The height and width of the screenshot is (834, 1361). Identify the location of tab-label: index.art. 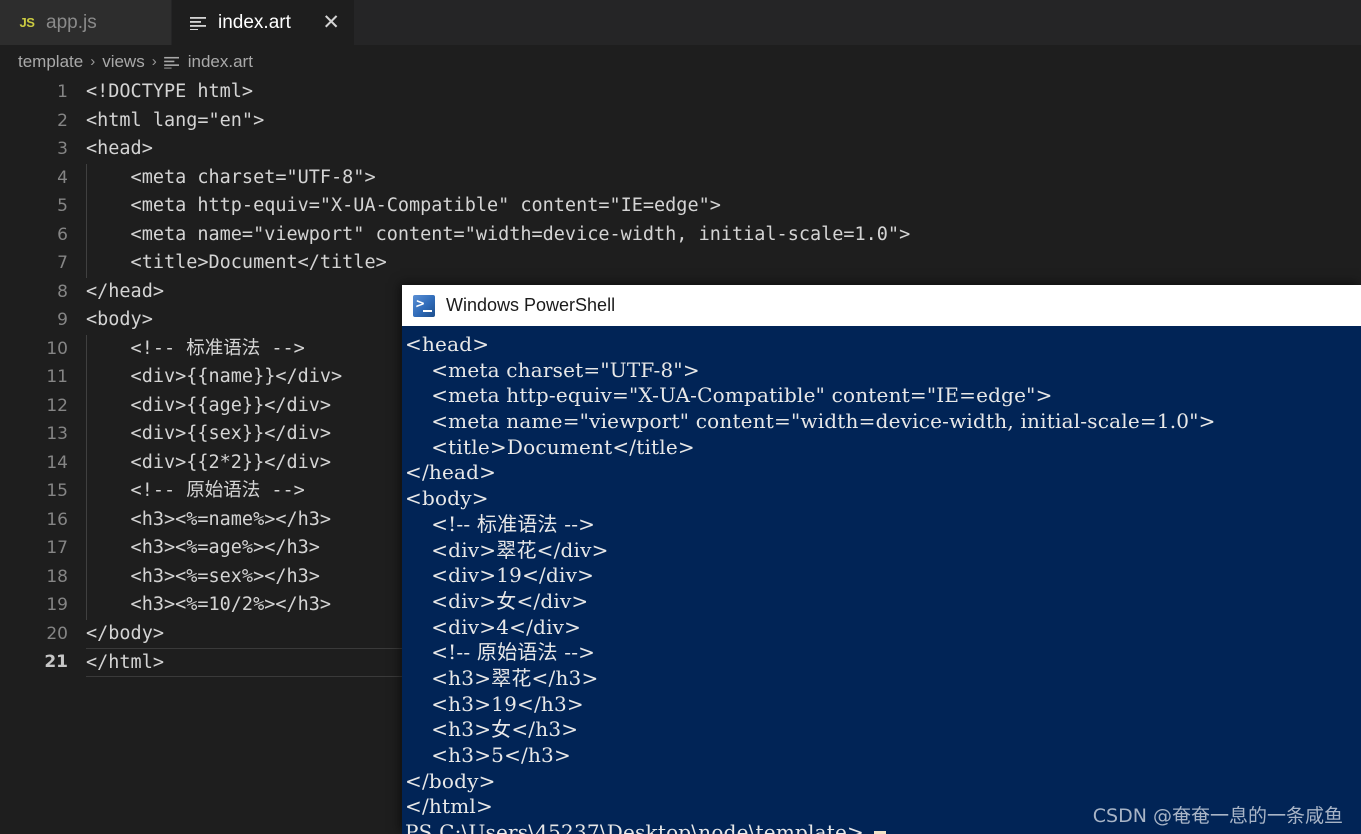
(254, 22).